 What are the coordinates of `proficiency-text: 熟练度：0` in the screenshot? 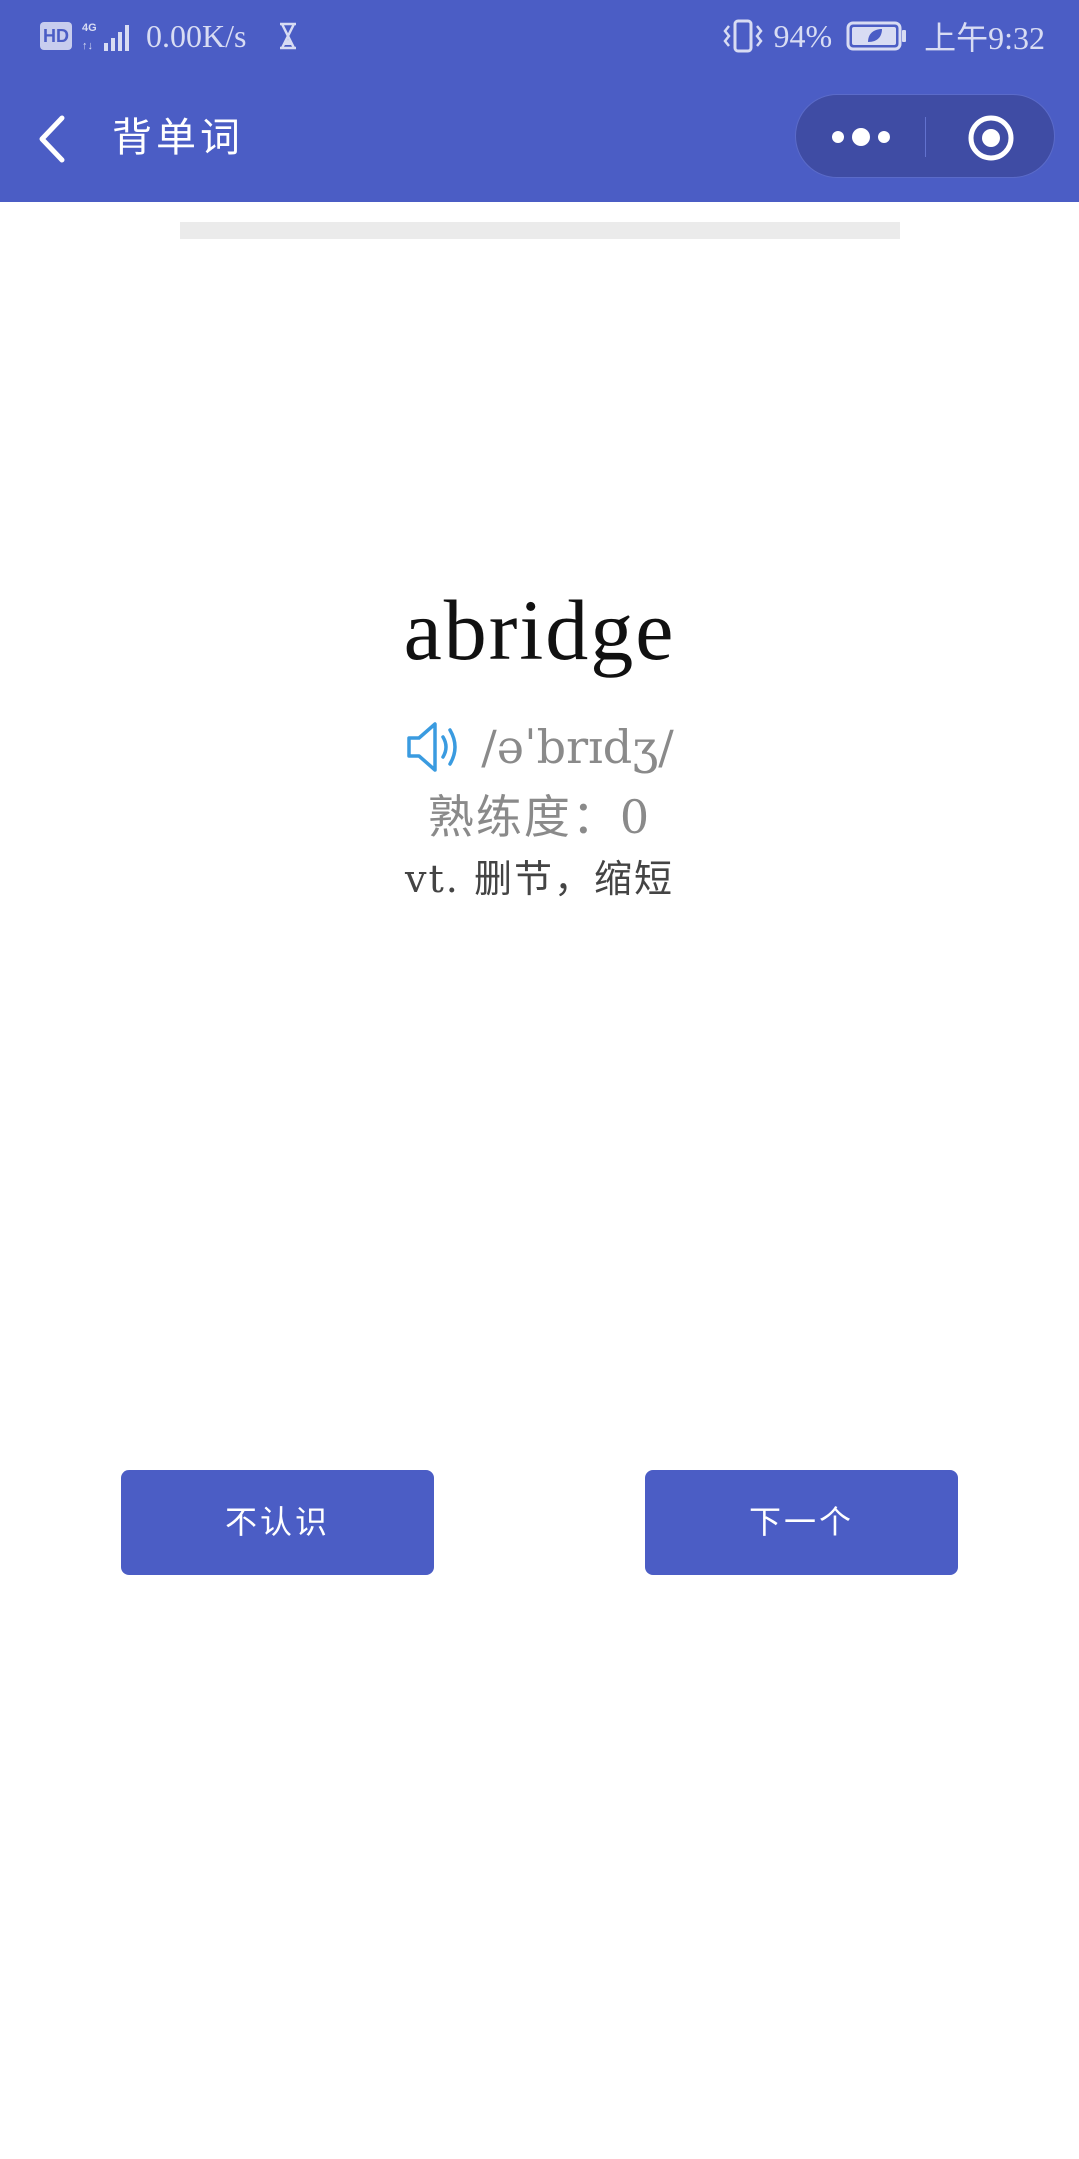 It's located at (539, 817).